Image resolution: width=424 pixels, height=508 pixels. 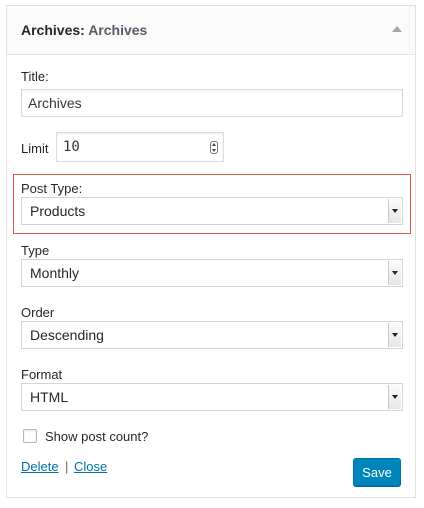 I want to click on show-post-count-label: Show post count?, so click(x=96, y=436).